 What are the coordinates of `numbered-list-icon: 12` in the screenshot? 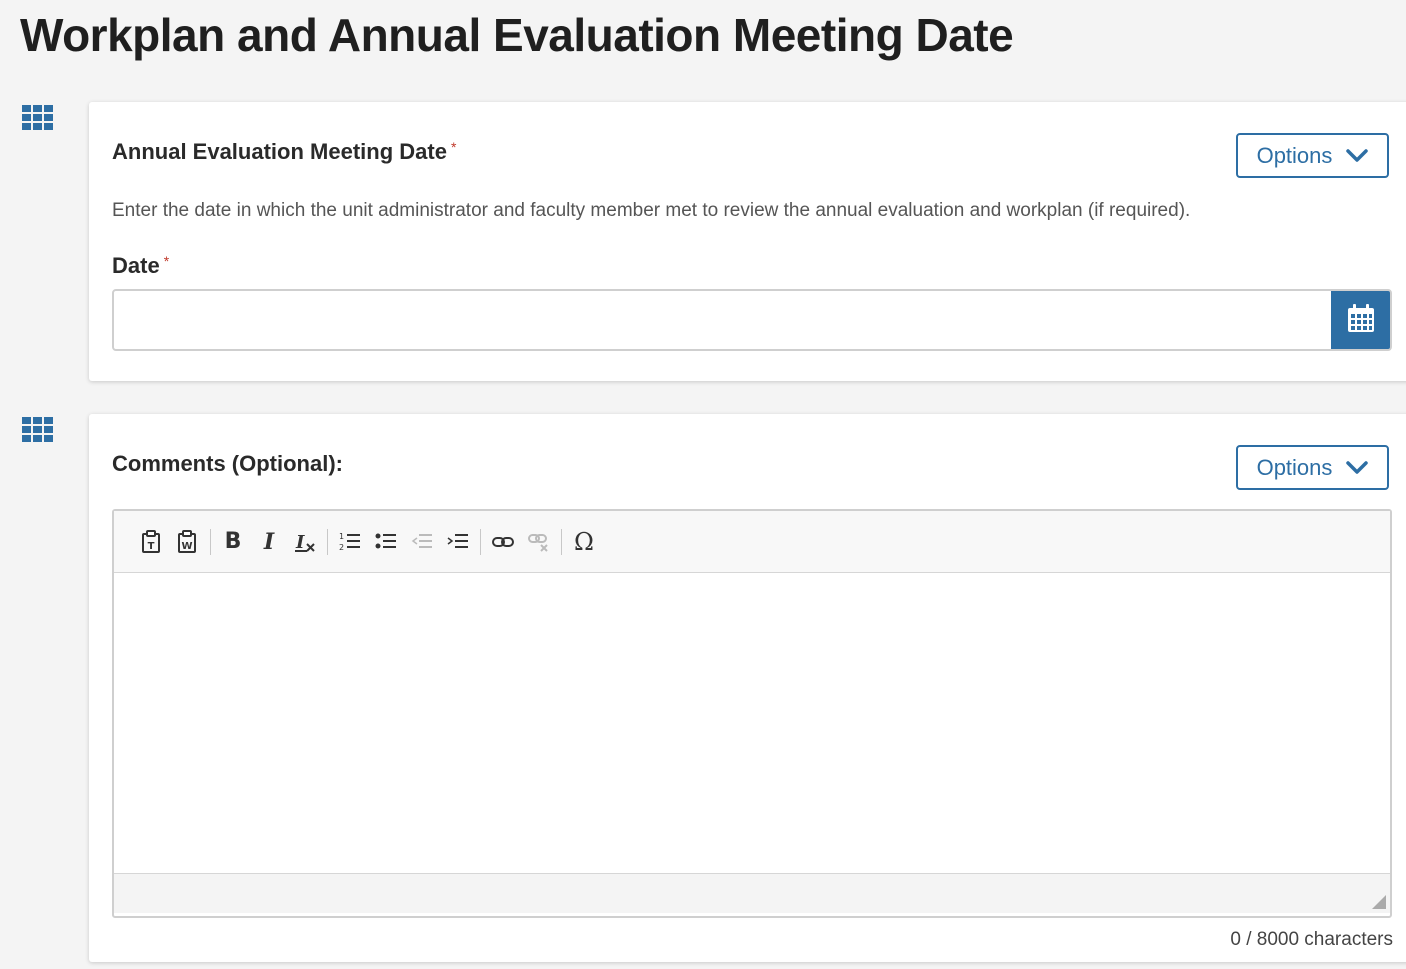 It's located at (350, 542).